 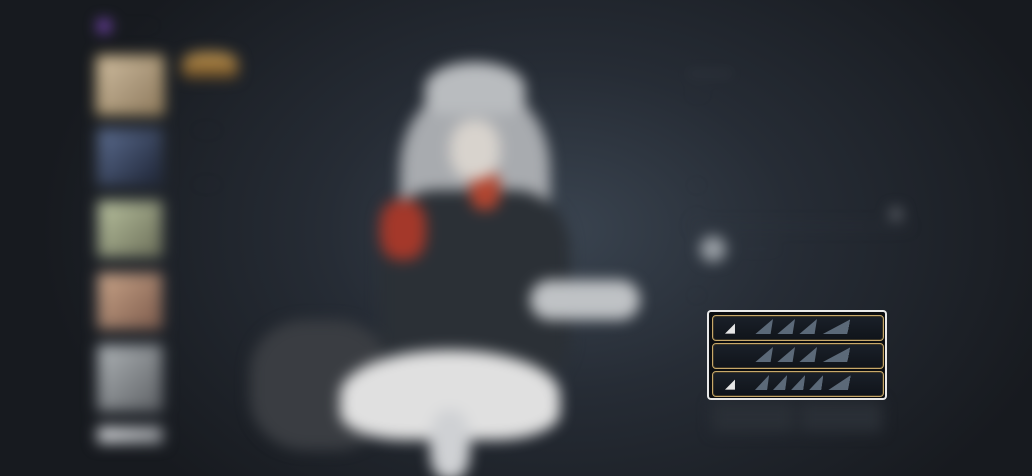 What do you see at coordinates (711, 83) in the screenshot?
I see `character-info: · · · · · · ·` at bounding box center [711, 83].